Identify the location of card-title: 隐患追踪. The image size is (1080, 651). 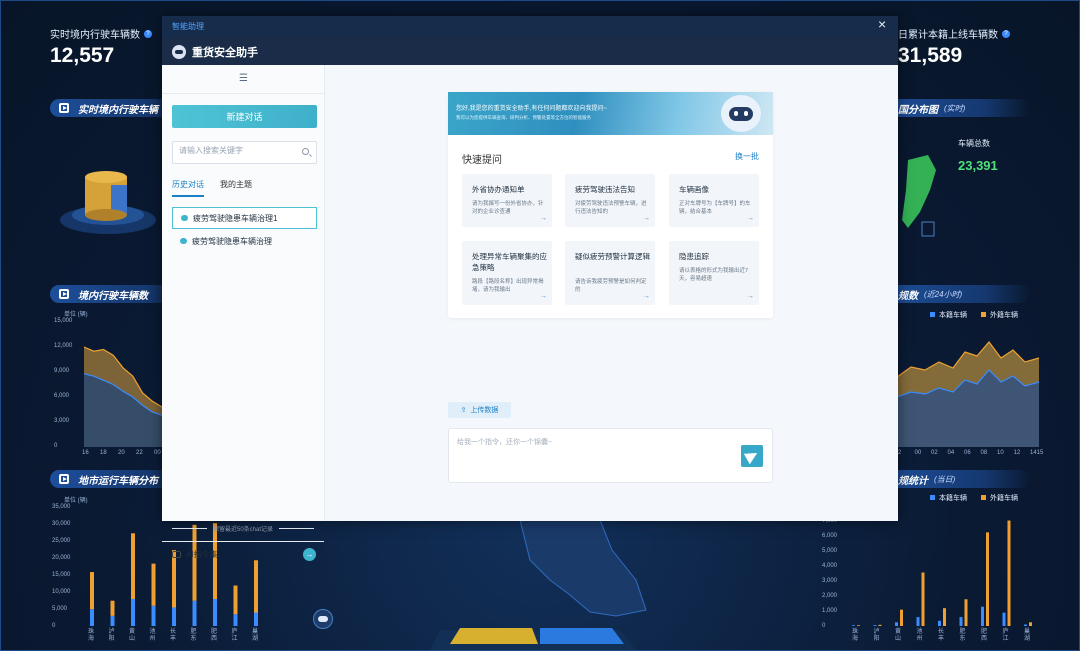
(694, 256).